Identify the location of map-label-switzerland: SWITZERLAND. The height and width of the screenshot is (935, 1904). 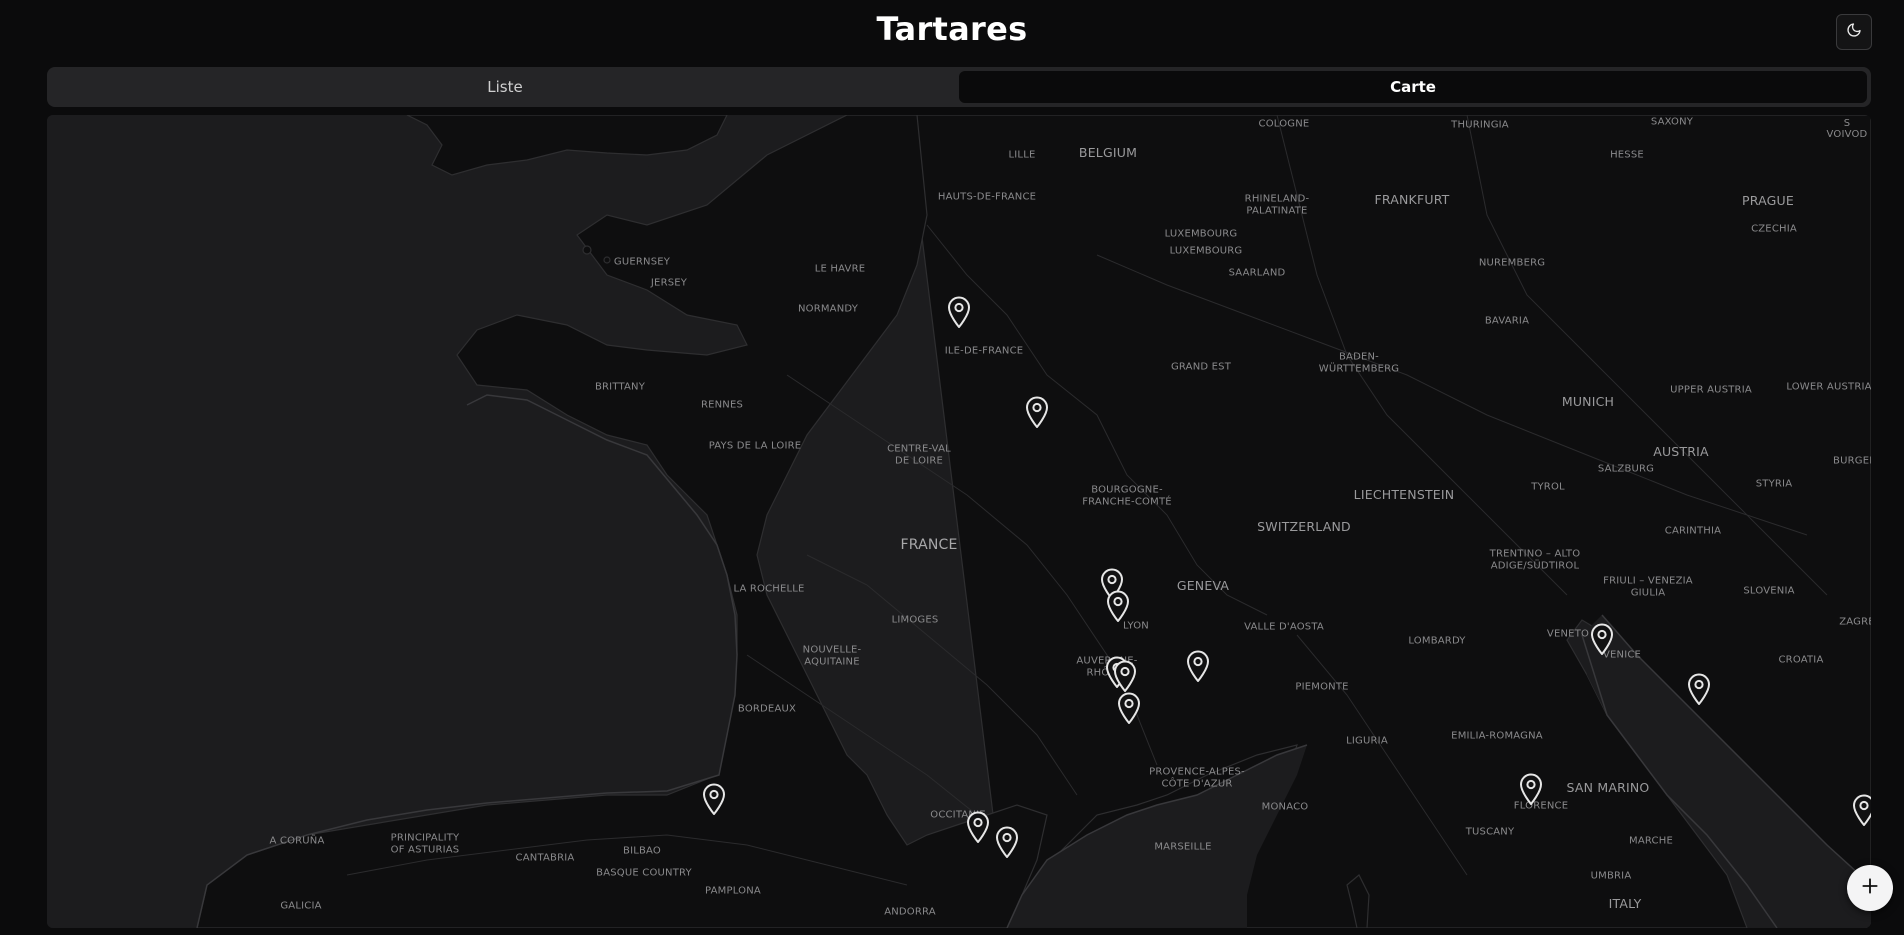
(1304, 526).